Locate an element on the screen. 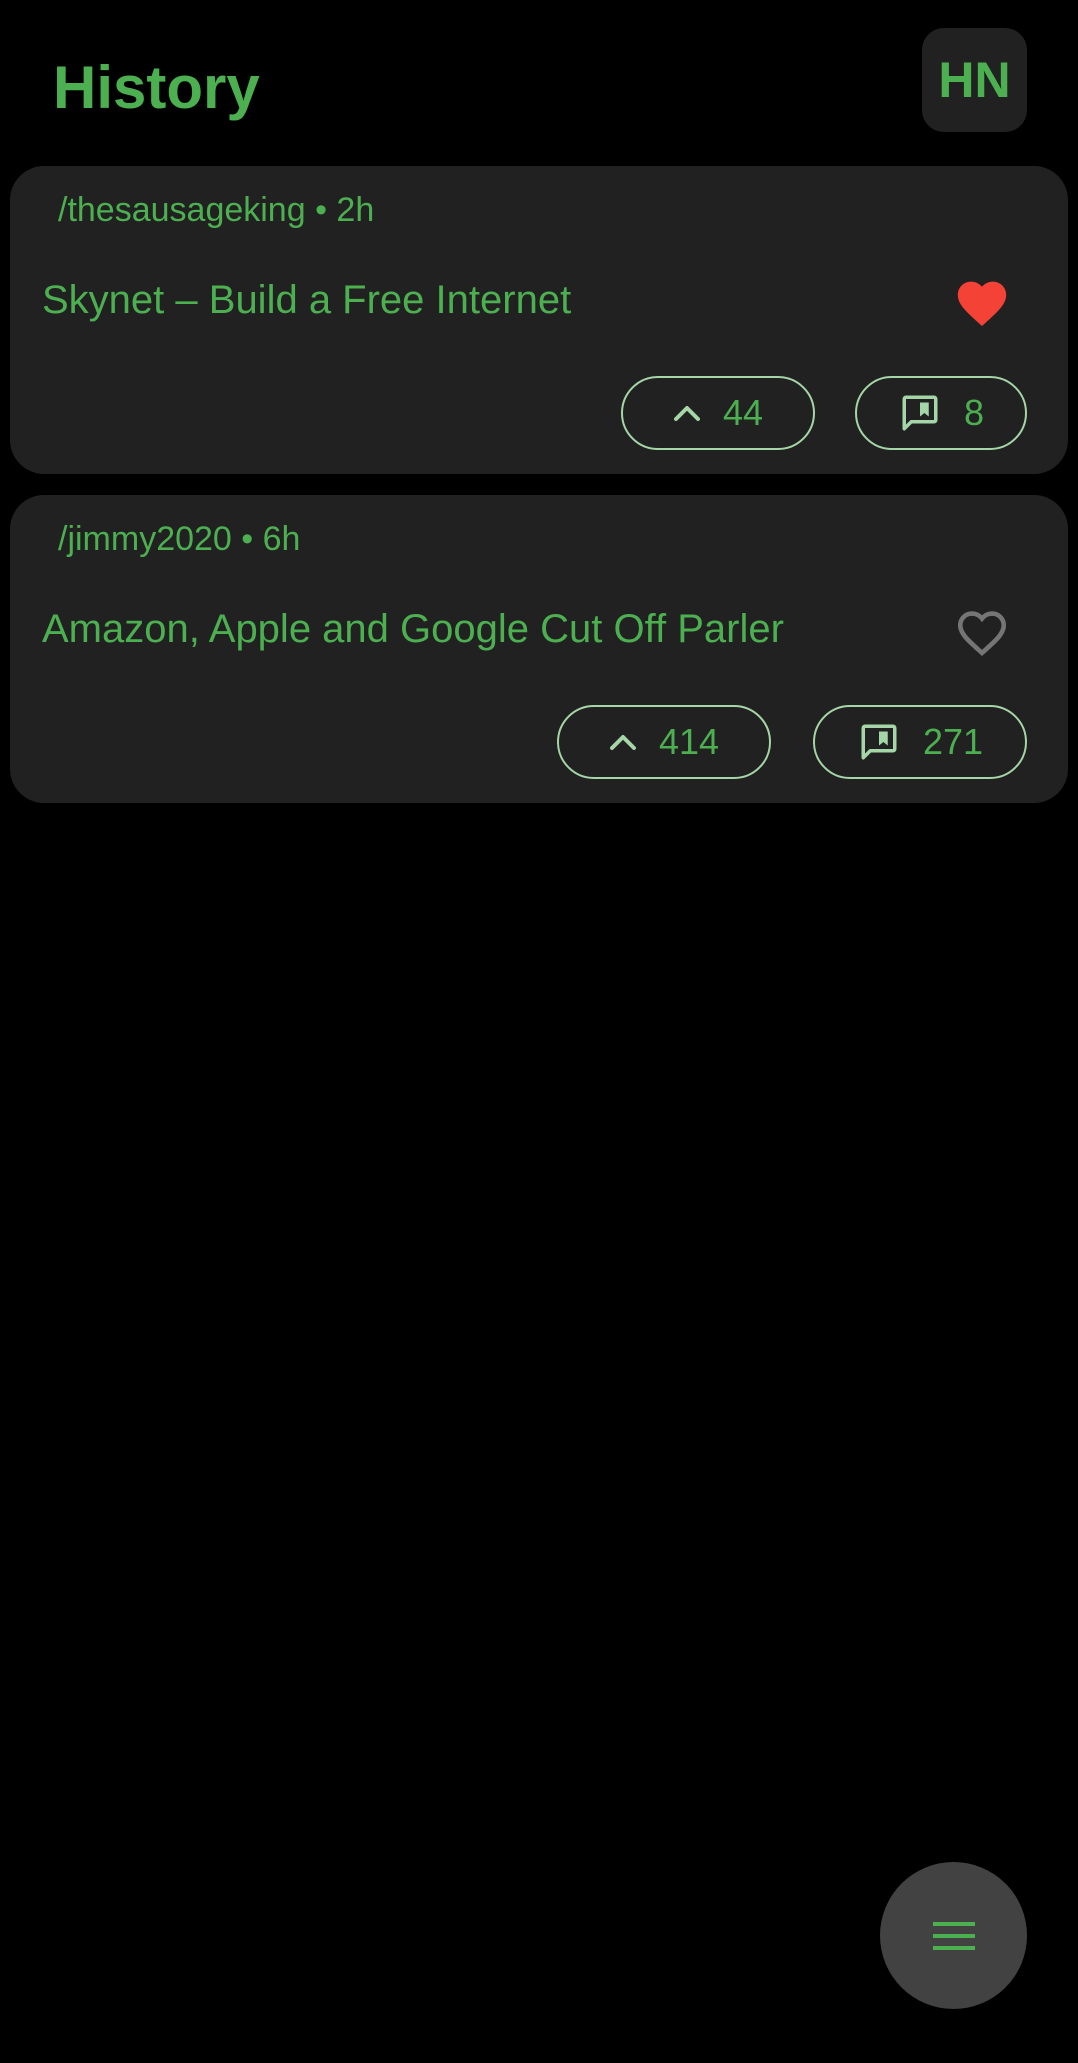  comment-count: 8 is located at coordinates (974, 412).